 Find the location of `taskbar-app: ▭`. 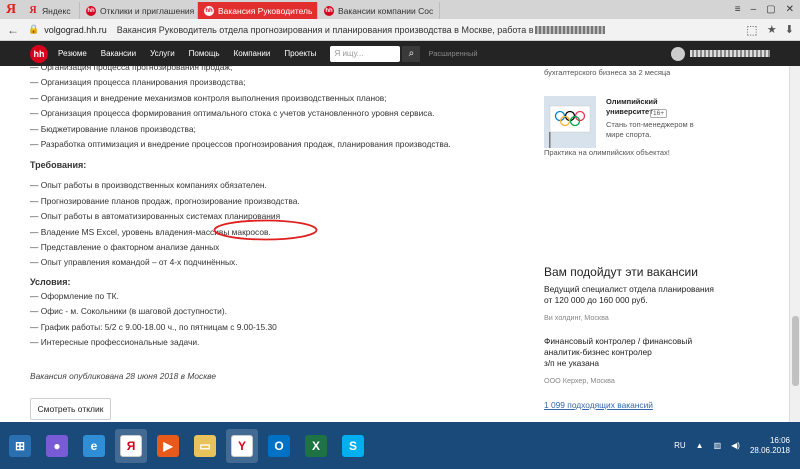

taskbar-app: ▭ is located at coordinates (205, 446).